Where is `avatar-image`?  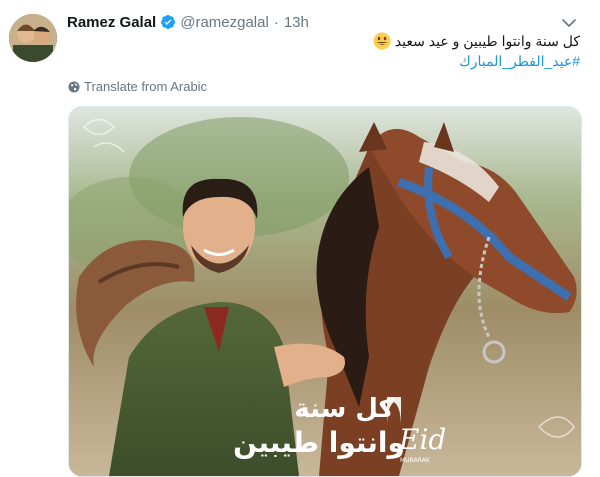
avatar-image is located at coordinates (33, 38).